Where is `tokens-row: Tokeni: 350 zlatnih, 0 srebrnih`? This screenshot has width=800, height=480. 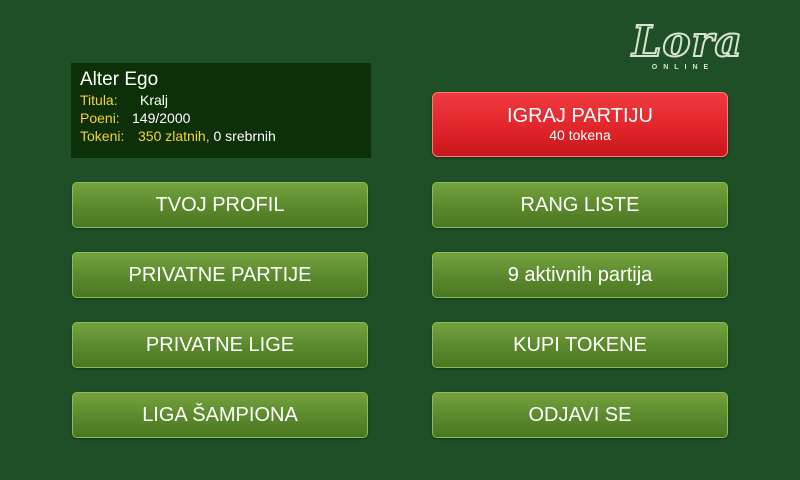
tokens-row: Tokeni: 350 zlatnih, 0 srebrnih is located at coordinates (221, 136).